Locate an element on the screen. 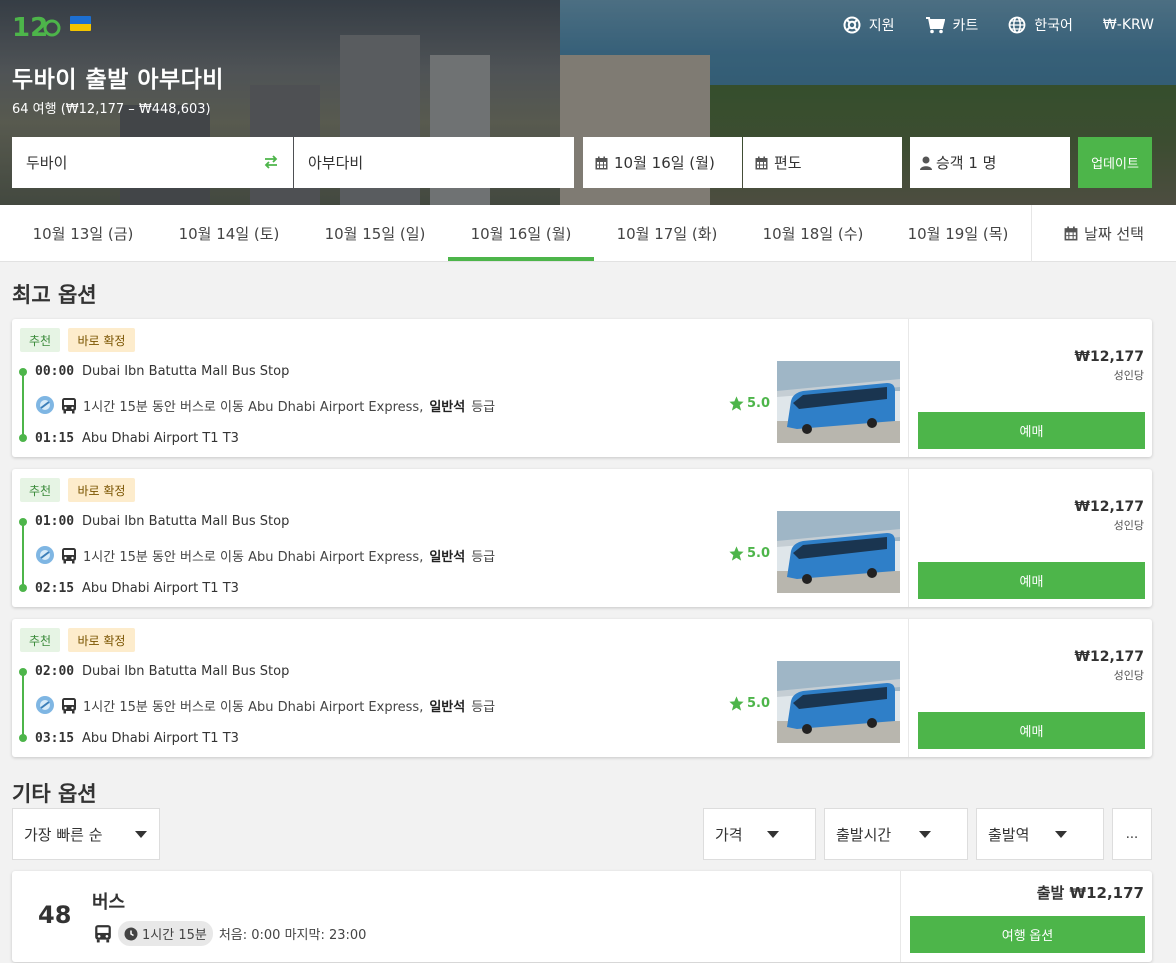  trip-options-button: 여행 옵션 is located at coordinates (1027, 934).